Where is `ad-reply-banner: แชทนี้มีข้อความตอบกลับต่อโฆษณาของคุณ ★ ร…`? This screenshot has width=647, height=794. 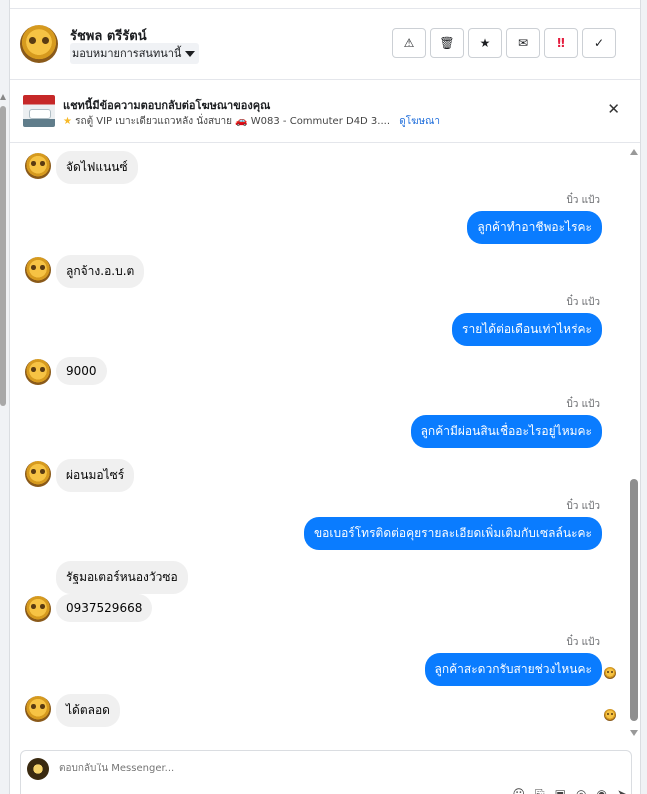
ad-reply-banner: แชทนี้มีข้อความตอบกลับต่อโฆษณาของคุณ ★ ร… is located at coordinates (325, 111).